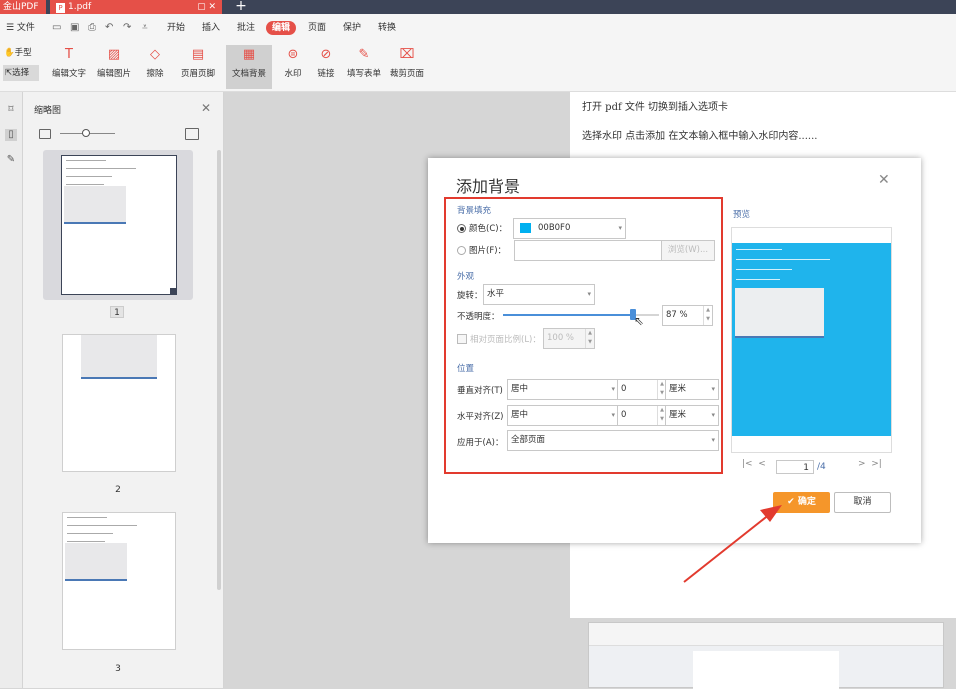 The image size is (956, 689). Describe the element at coordinates (806, 502) in the screenshot. I see `ok-label: 确定` at that location.